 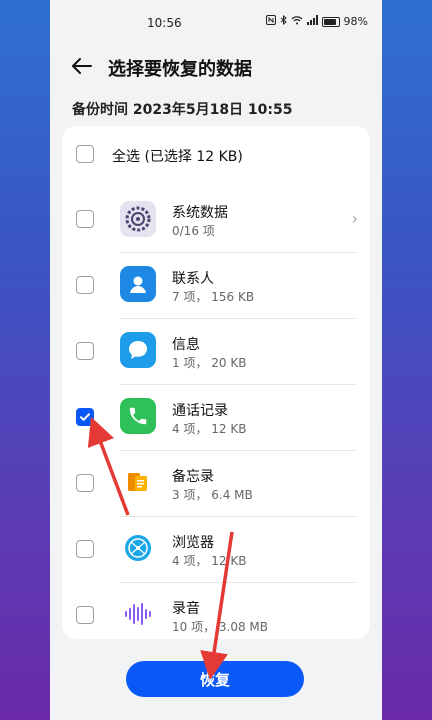 I want to click on item-name: 录音, so click(x=186, y=609).